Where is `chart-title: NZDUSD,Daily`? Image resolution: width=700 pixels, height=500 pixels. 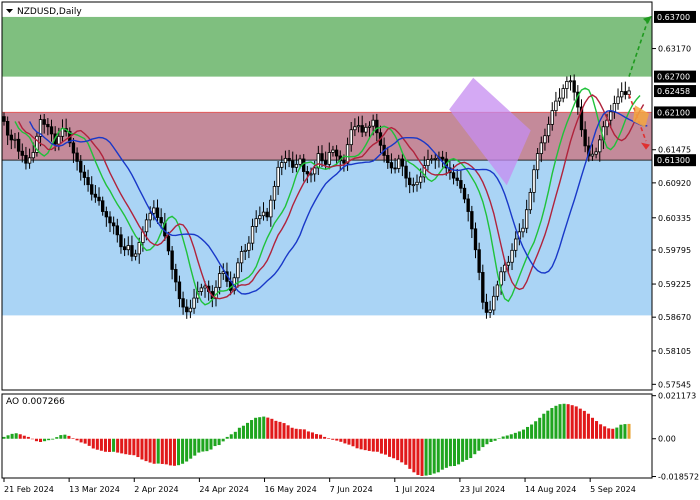 chart-title: NZDUSD,Daily is located at coordinates (49, 12).